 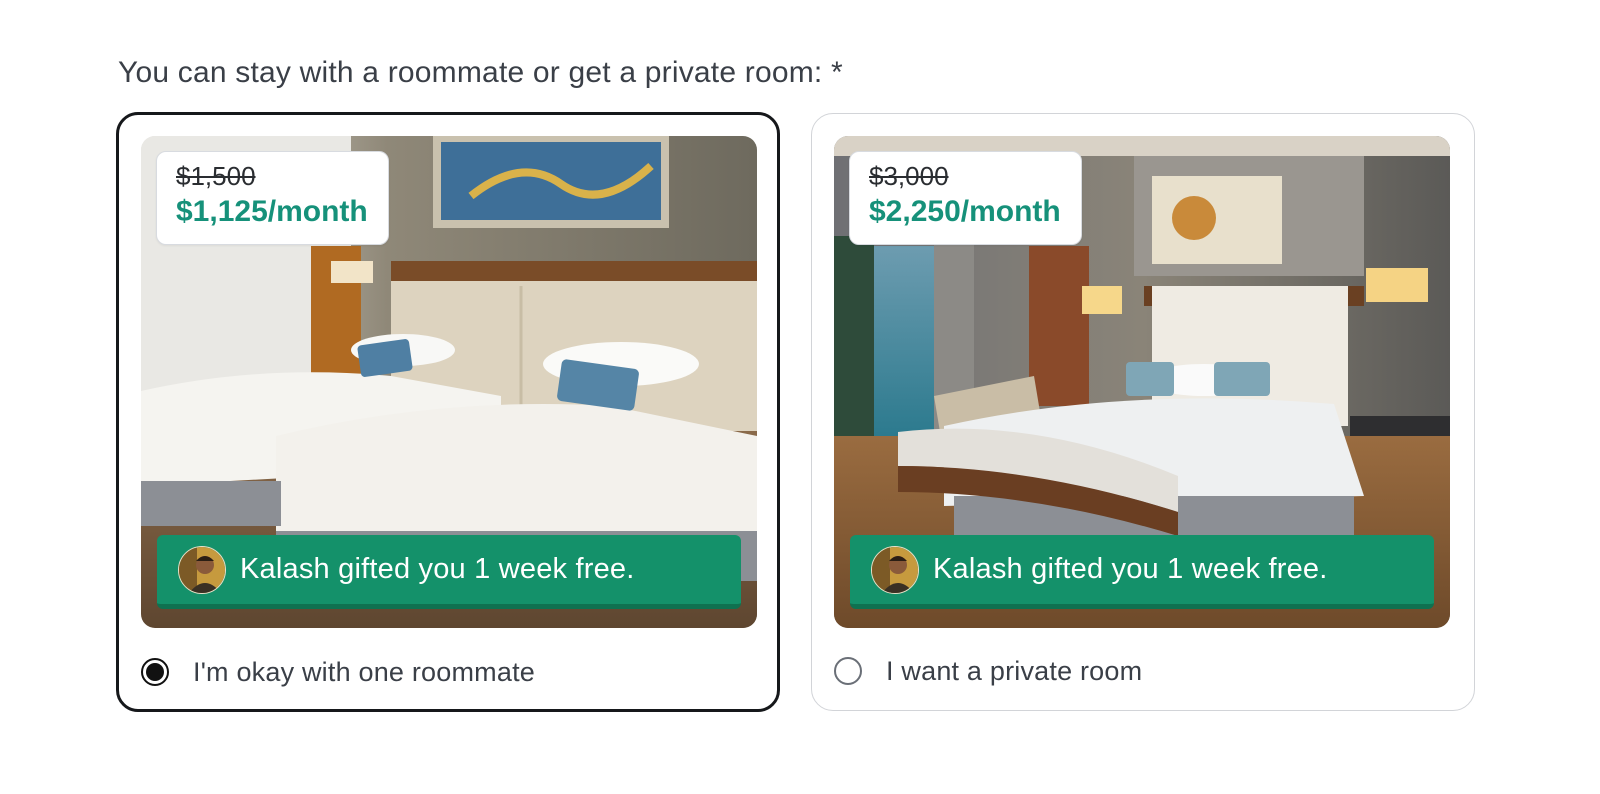 I want to click on roommate-radio, so click(x=155, y=672).